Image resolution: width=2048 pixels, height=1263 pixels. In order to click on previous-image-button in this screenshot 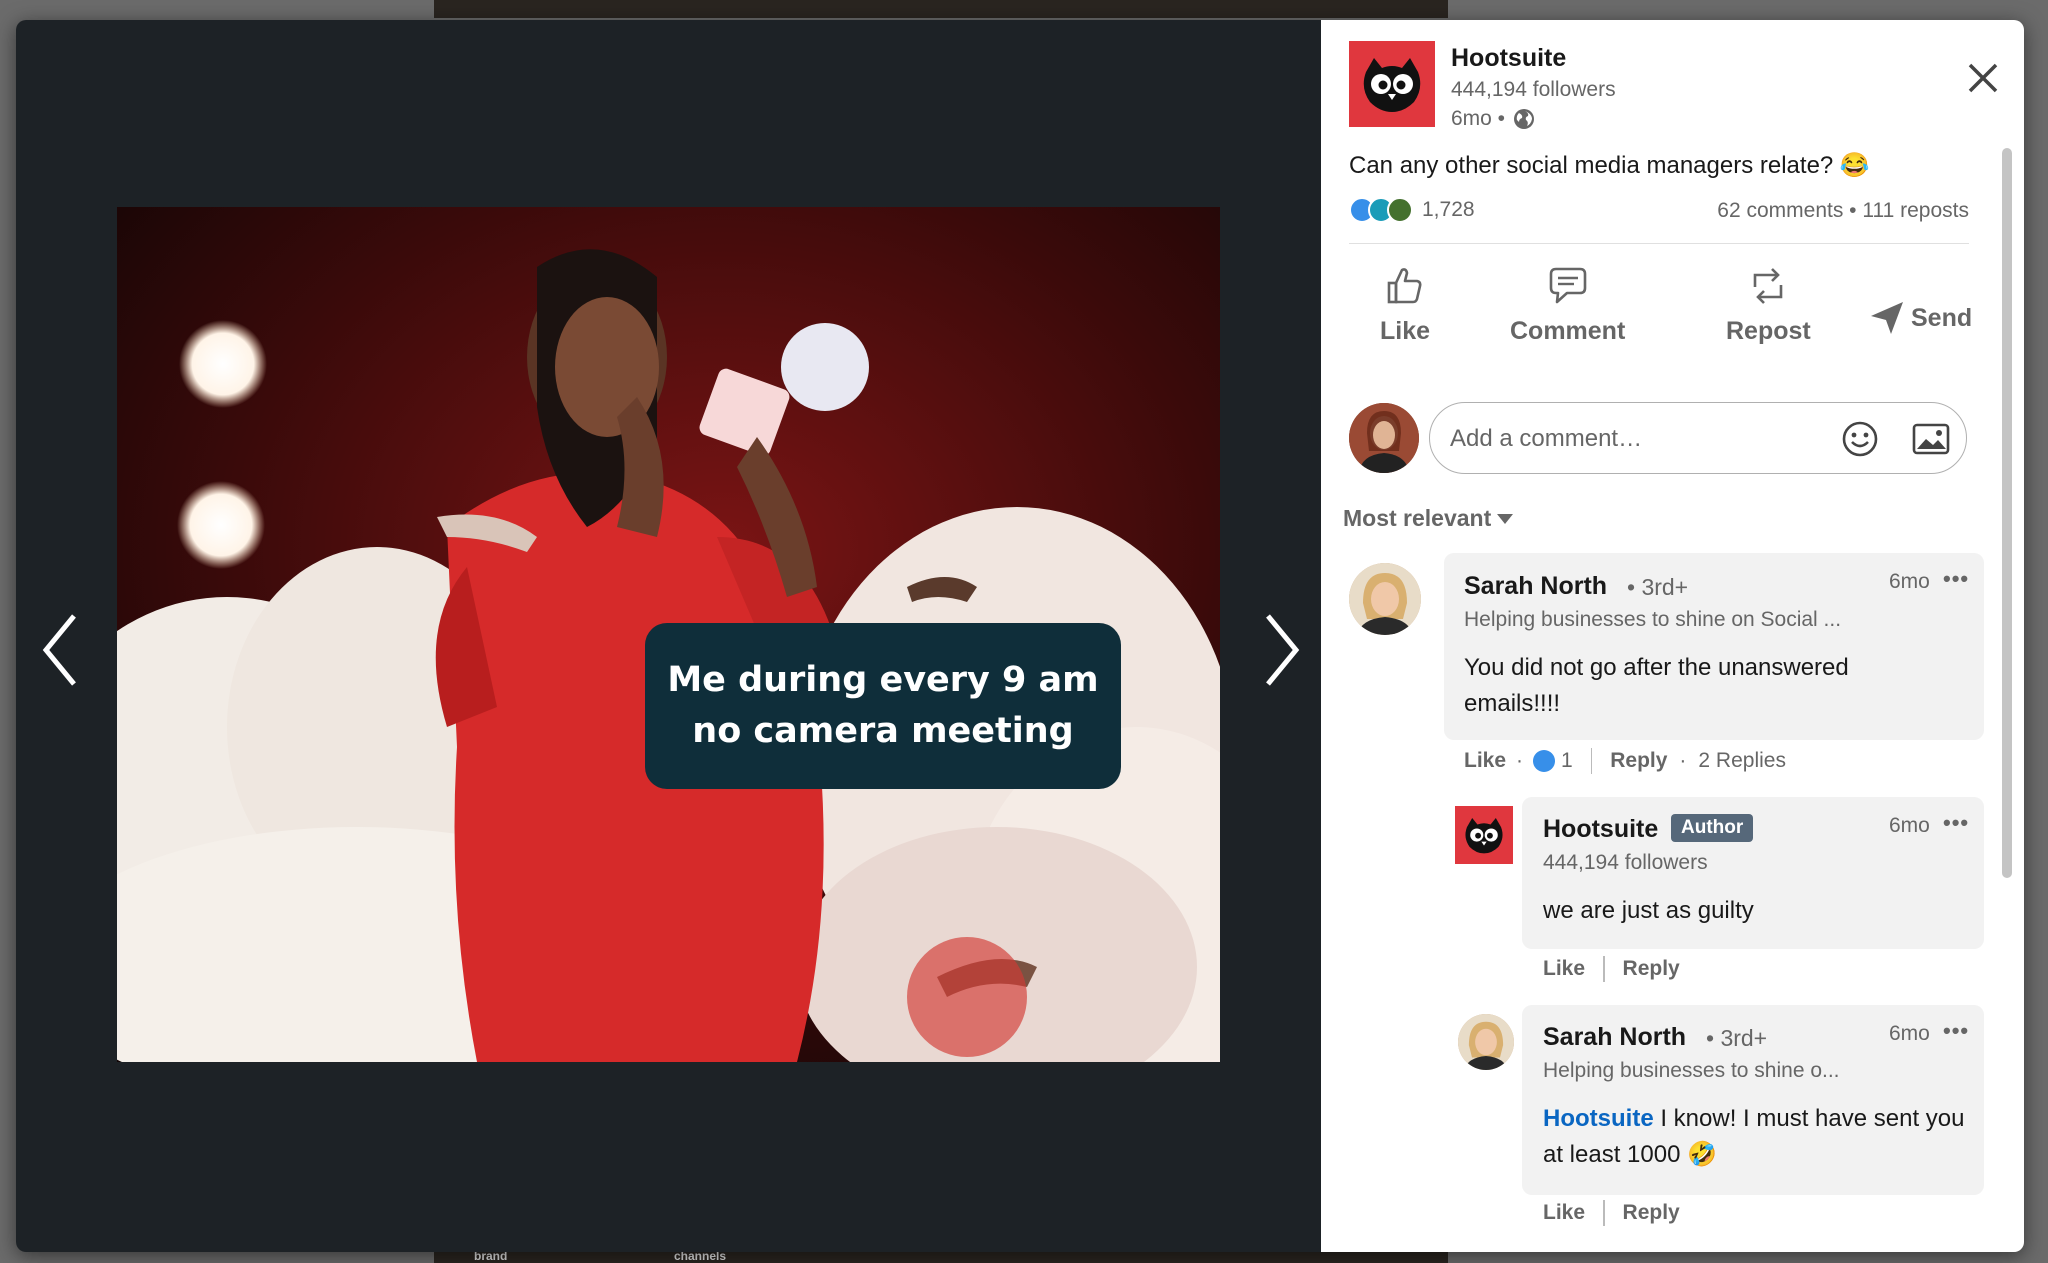, I will do `click(60, 650)`.